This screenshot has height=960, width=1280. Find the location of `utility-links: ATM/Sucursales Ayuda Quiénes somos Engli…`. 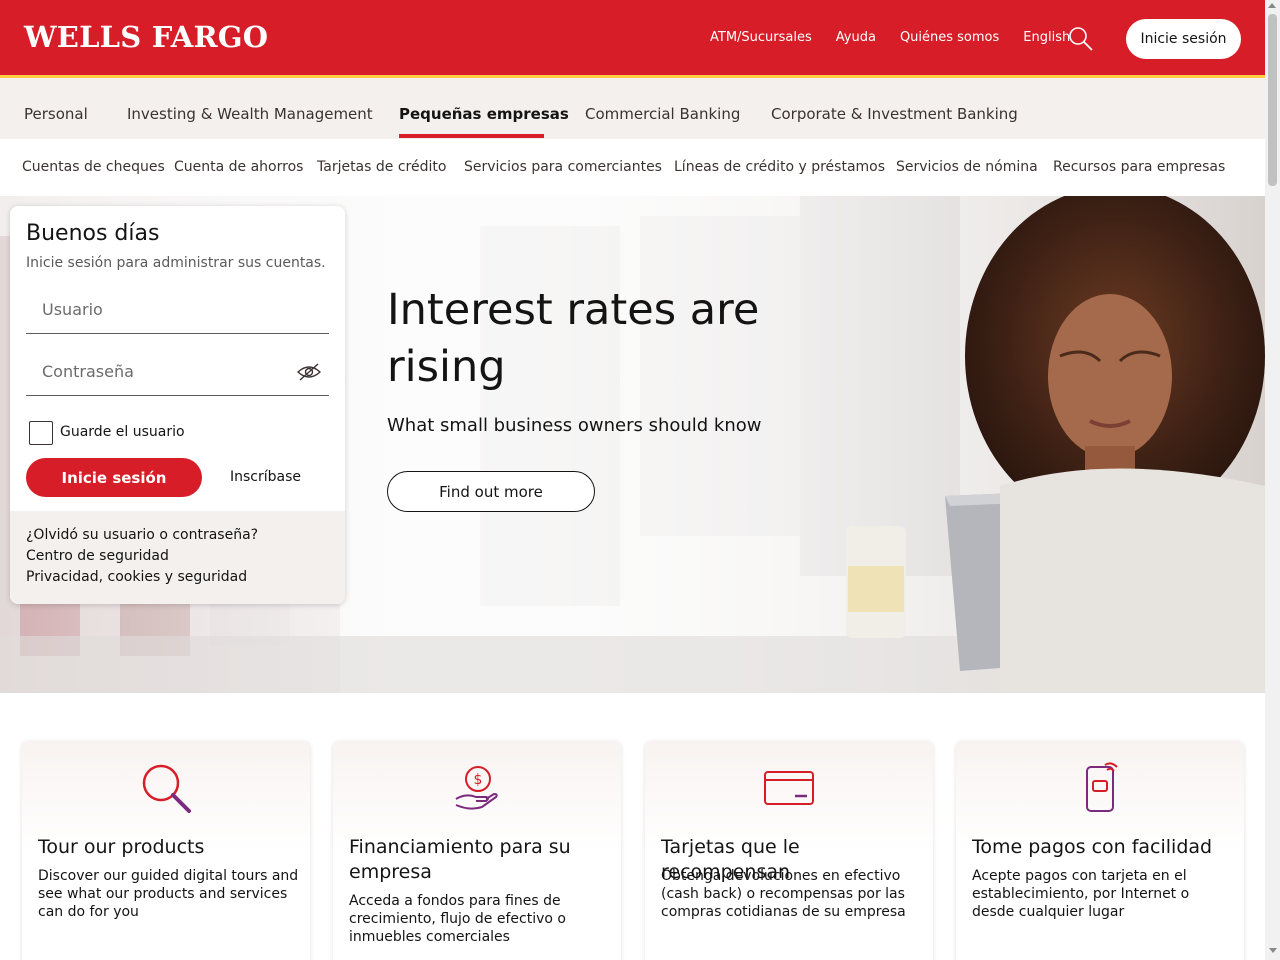

utility-links: ATM/Sucursales Ayuda Quiénes somos Engli… is located at coordinates (902, 37).